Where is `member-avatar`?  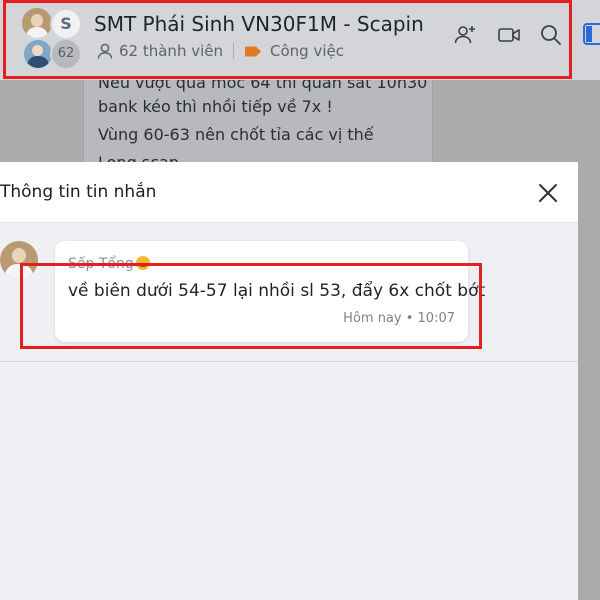 member-avatar is located at coordinates (37, 23).